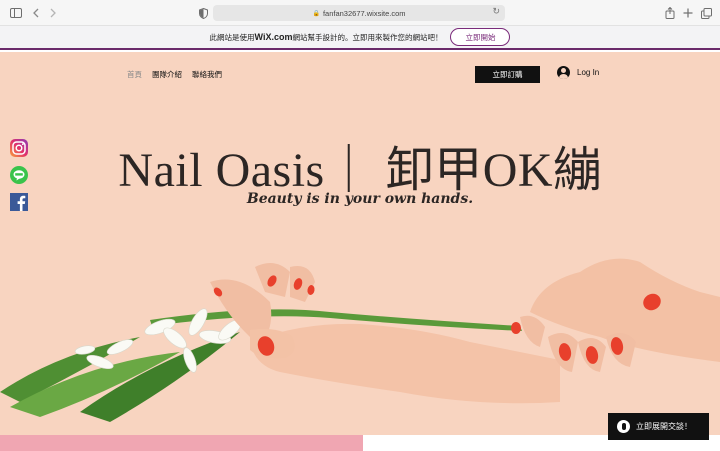  I want to click on chat-icon, so click(623, 426).